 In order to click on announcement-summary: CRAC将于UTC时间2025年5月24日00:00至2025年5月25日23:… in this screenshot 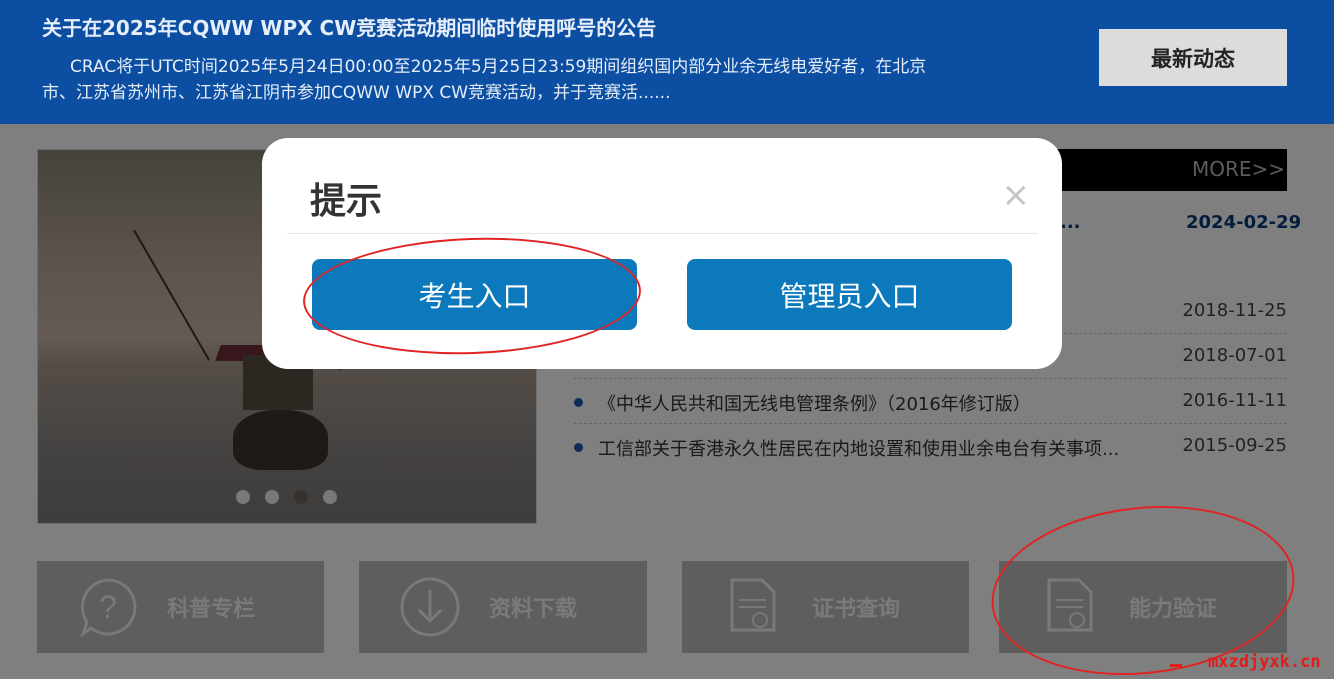, I will do `click(484, 80)`.